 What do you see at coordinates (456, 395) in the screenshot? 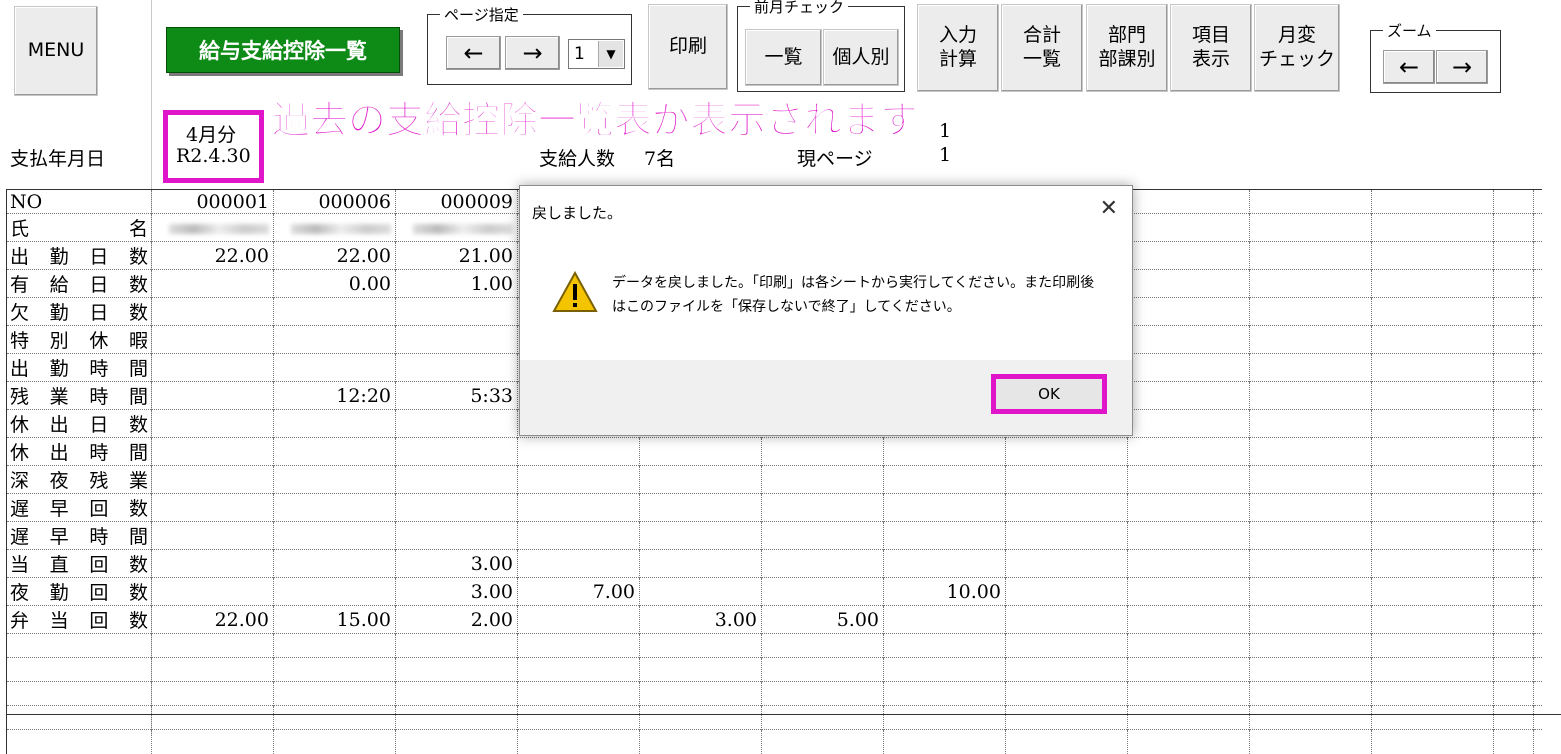
I see `table-cell: 5:33` at bounding box center [456, 395].